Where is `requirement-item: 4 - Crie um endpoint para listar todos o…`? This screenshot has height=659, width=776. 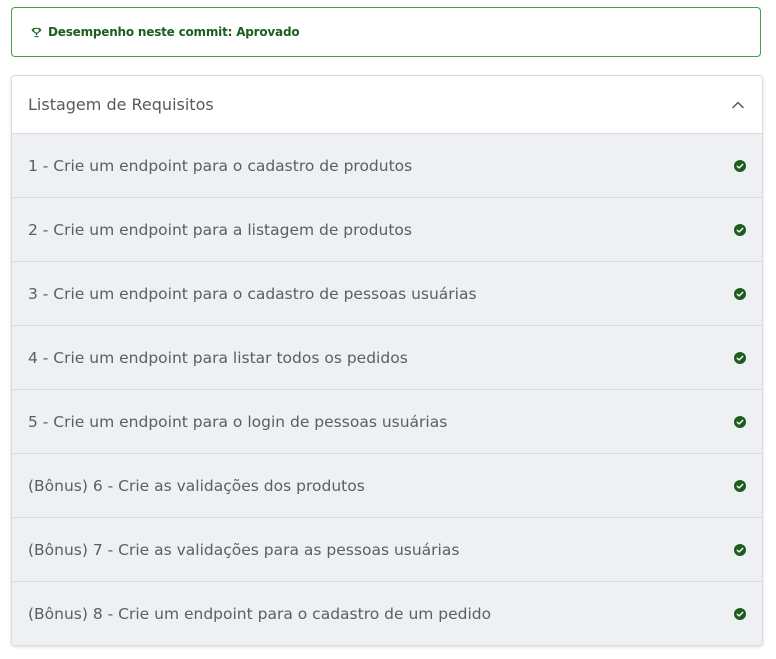
requirement-item: 4 - Crie um endpoint para listar todos o… is located at coordinates (387, 358).